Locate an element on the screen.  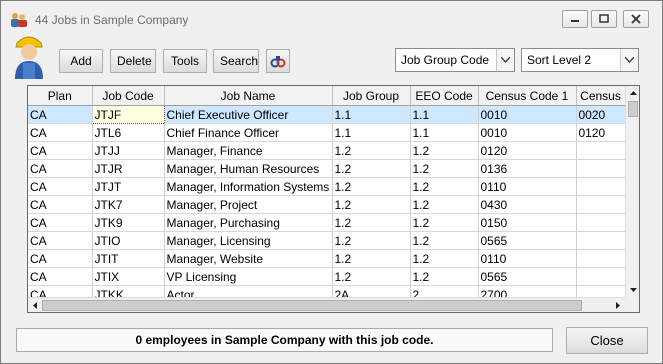
table-row: CA JTIX VP Licensing 1.2 1.2 0565 is located at coordinates (327, 276).